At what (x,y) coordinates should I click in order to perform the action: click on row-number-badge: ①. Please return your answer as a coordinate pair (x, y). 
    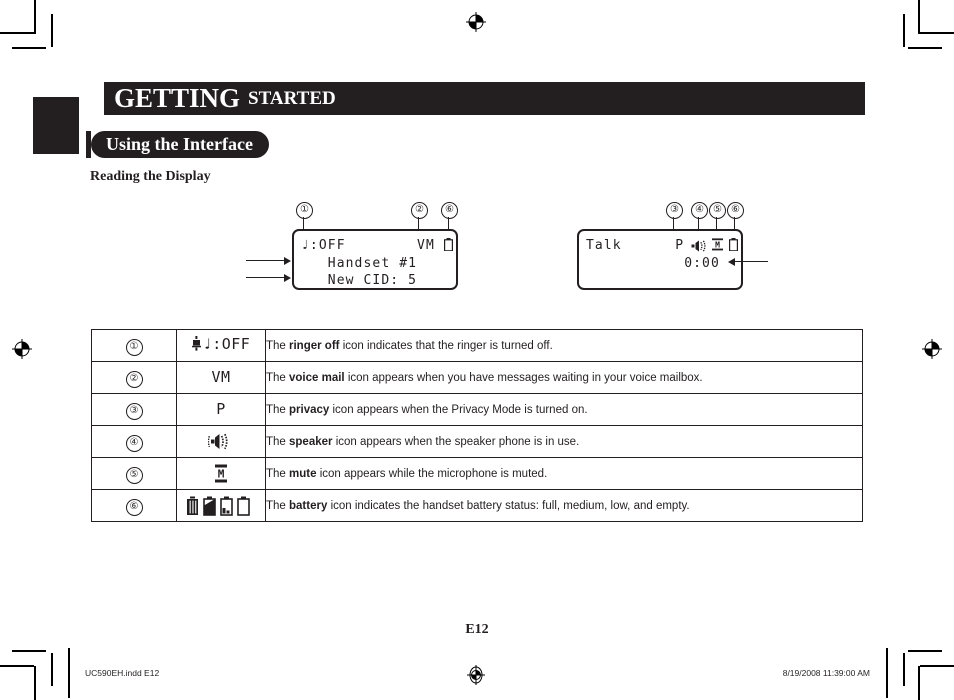
    Looking at the image, I should click on (134, 347).